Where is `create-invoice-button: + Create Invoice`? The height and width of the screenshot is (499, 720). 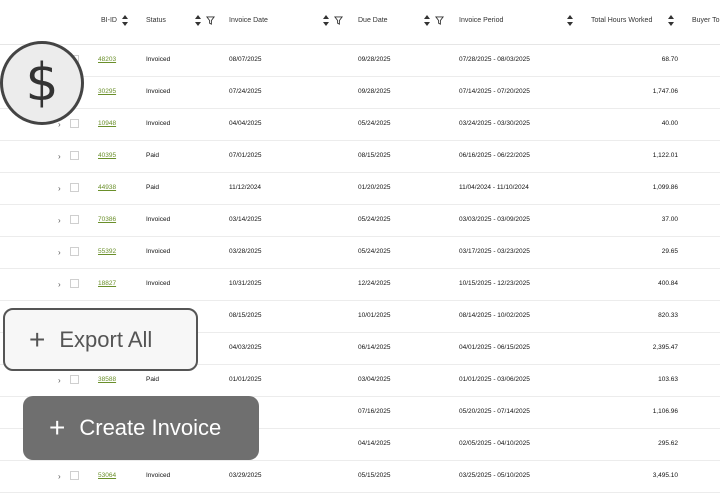 create-invoice-button: + Create Invoice is located at coordinates (141, 428).